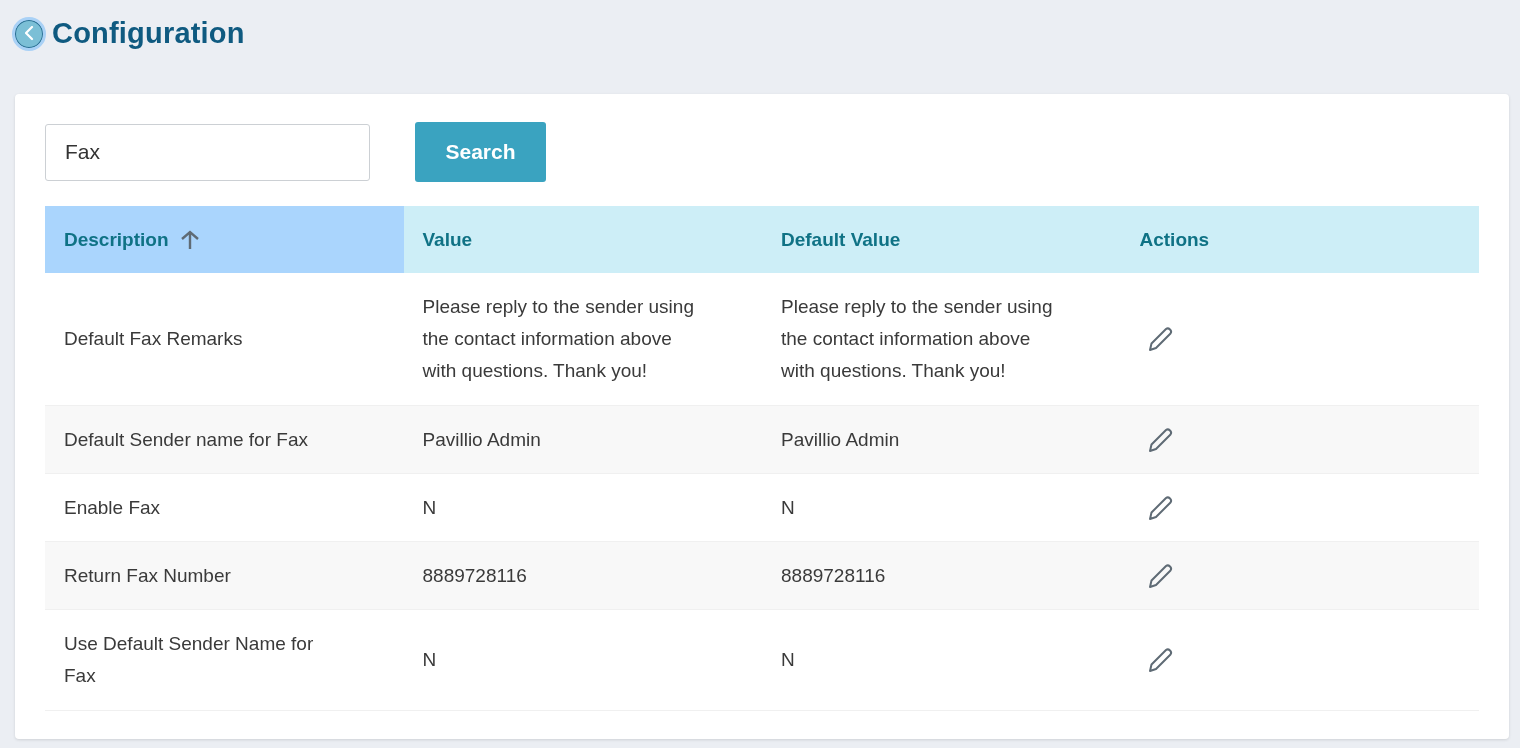 The image size is (1520, 748). I want to click on back-button, so click(29, 33).